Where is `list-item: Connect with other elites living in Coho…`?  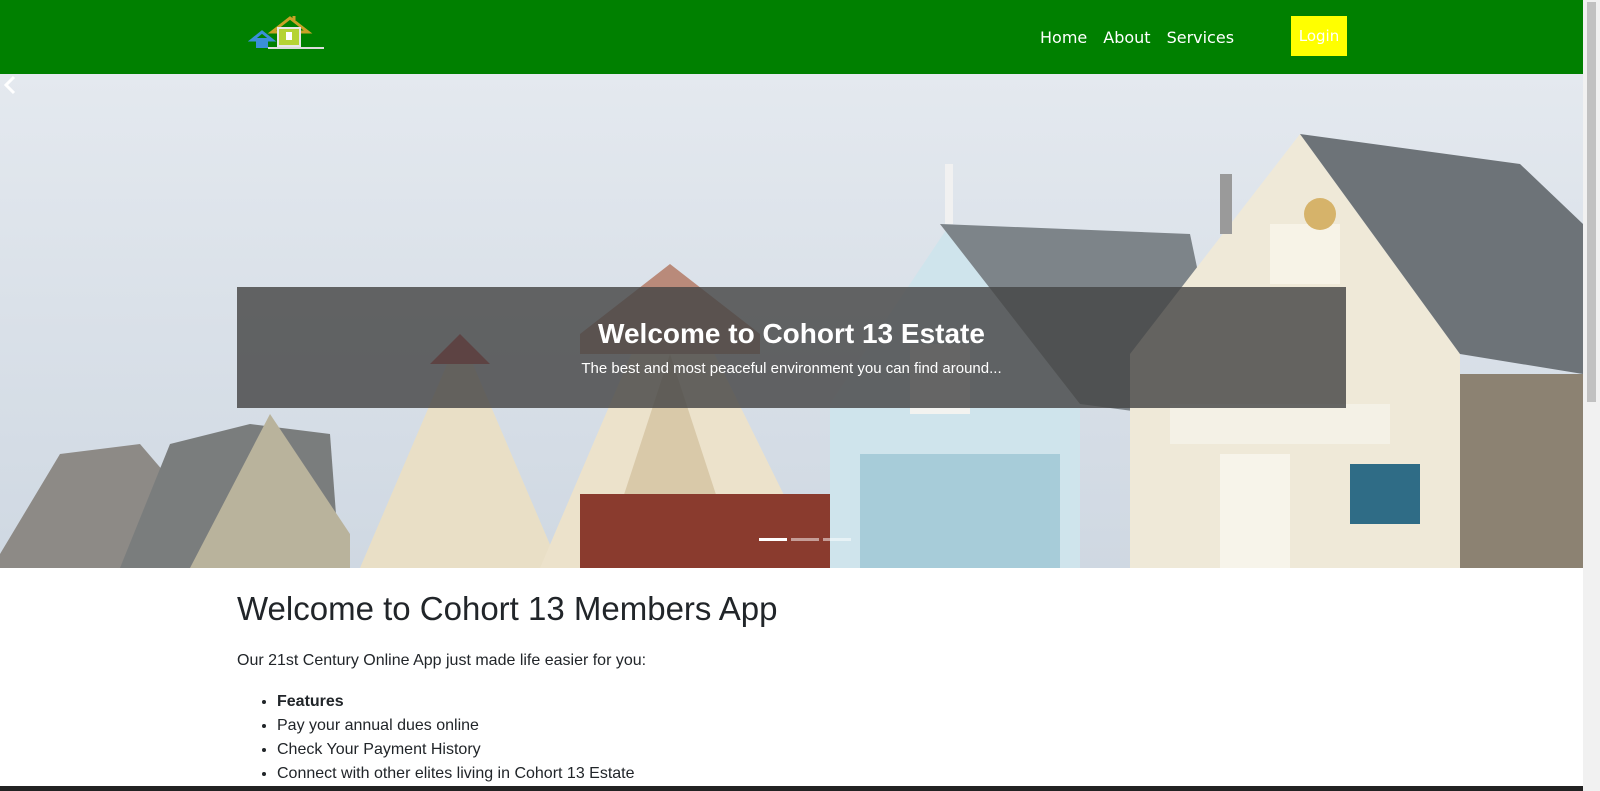
list-item: Connect with other elites living in Coho… is located at coordinates (811, 774).